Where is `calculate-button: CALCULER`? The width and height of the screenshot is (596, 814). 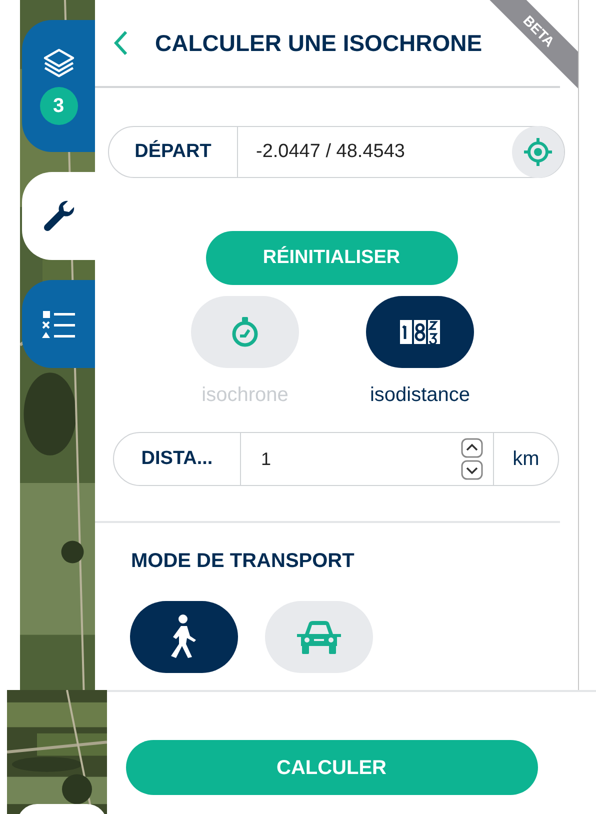
calculate-button: CALCULER is located at coordinates (332, 767).